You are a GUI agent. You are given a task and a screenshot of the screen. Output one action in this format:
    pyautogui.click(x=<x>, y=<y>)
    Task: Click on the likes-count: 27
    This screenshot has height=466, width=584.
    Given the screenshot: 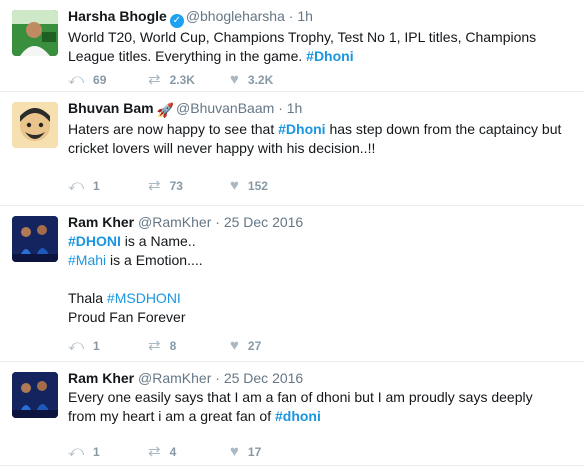 What is the action you would take?
    pyautogui.click(x=254, y=346)
    